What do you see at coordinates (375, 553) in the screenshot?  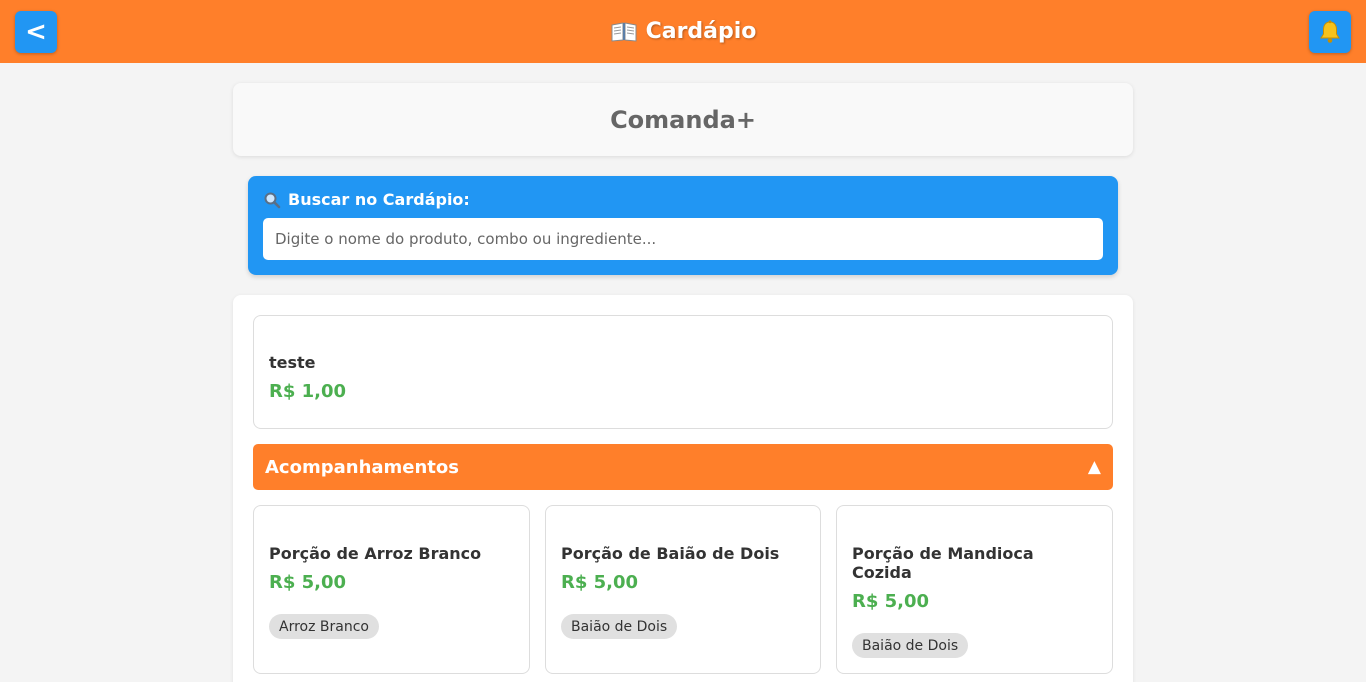 I see `product-name: Porção de Arroz Branco` at bounding box center [375, 553].